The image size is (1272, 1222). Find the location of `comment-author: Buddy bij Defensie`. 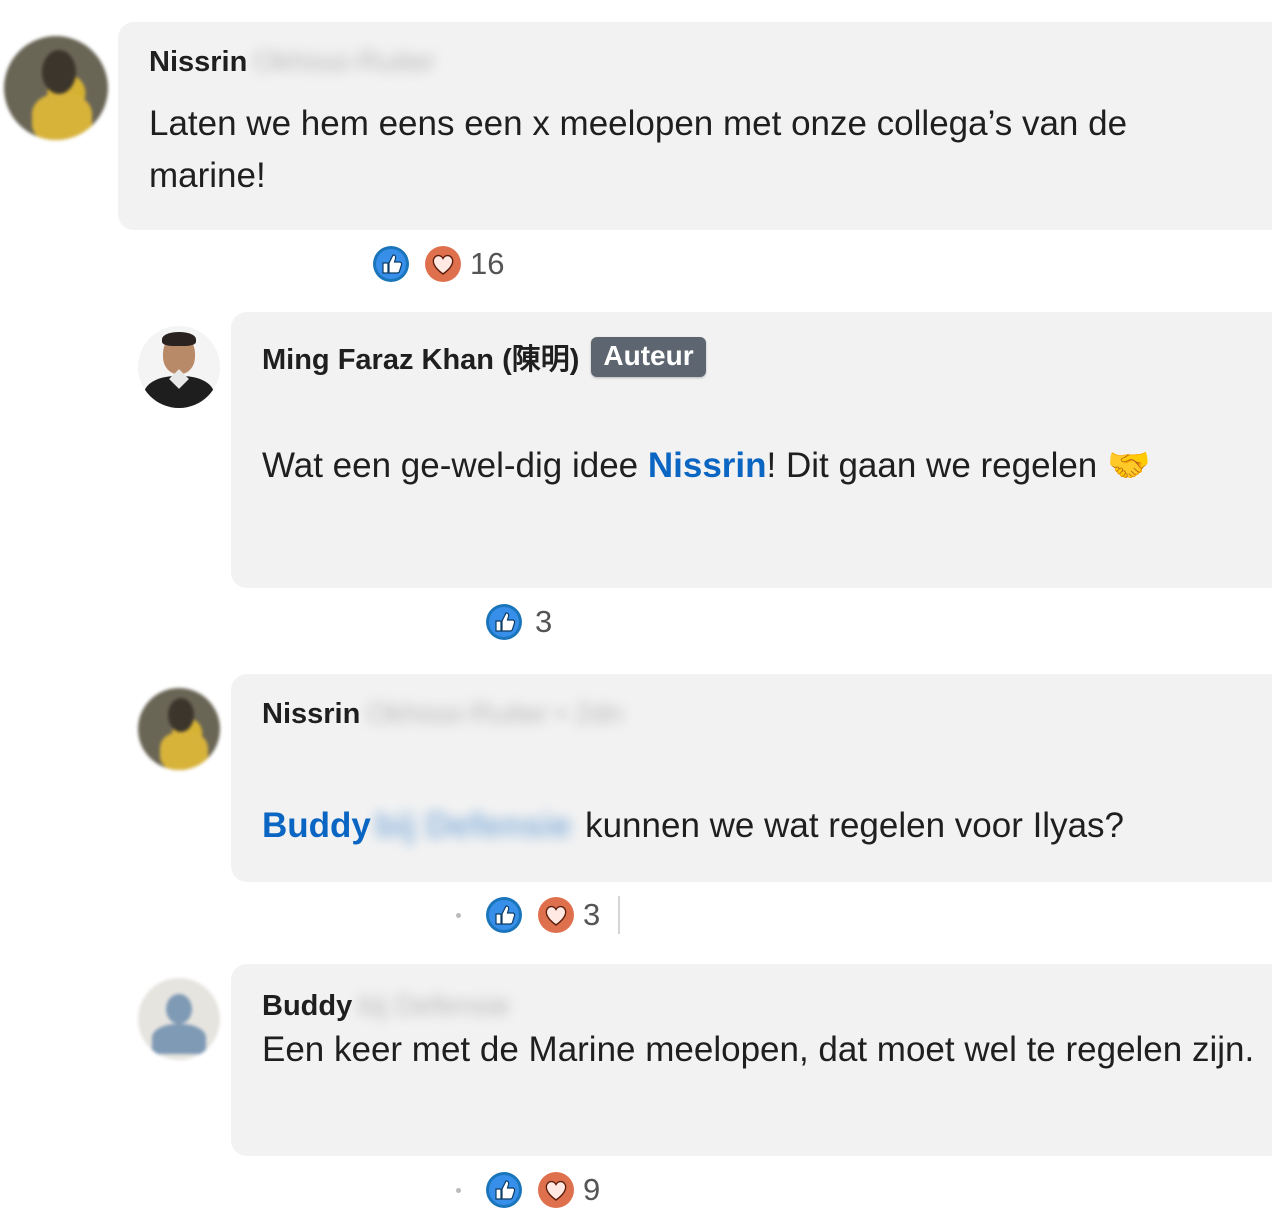

comment-author: Buddy bij Defensie is located at coordinates (386, 1006).